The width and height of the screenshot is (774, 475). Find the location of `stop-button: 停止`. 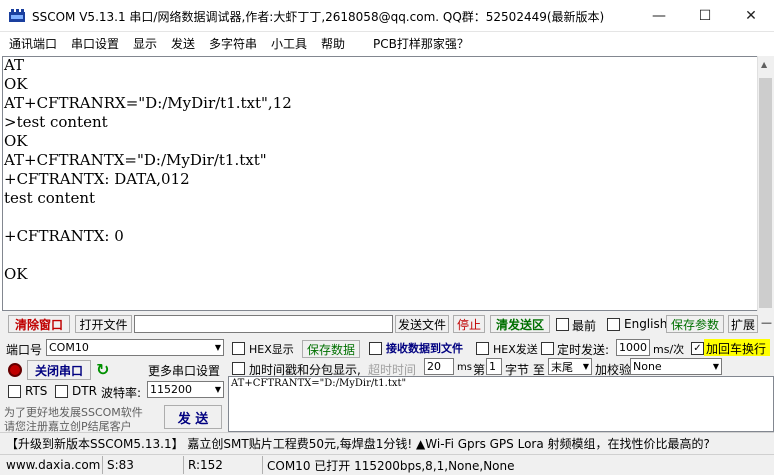

stop-button: 停止 is located at coordinates (469, 324).